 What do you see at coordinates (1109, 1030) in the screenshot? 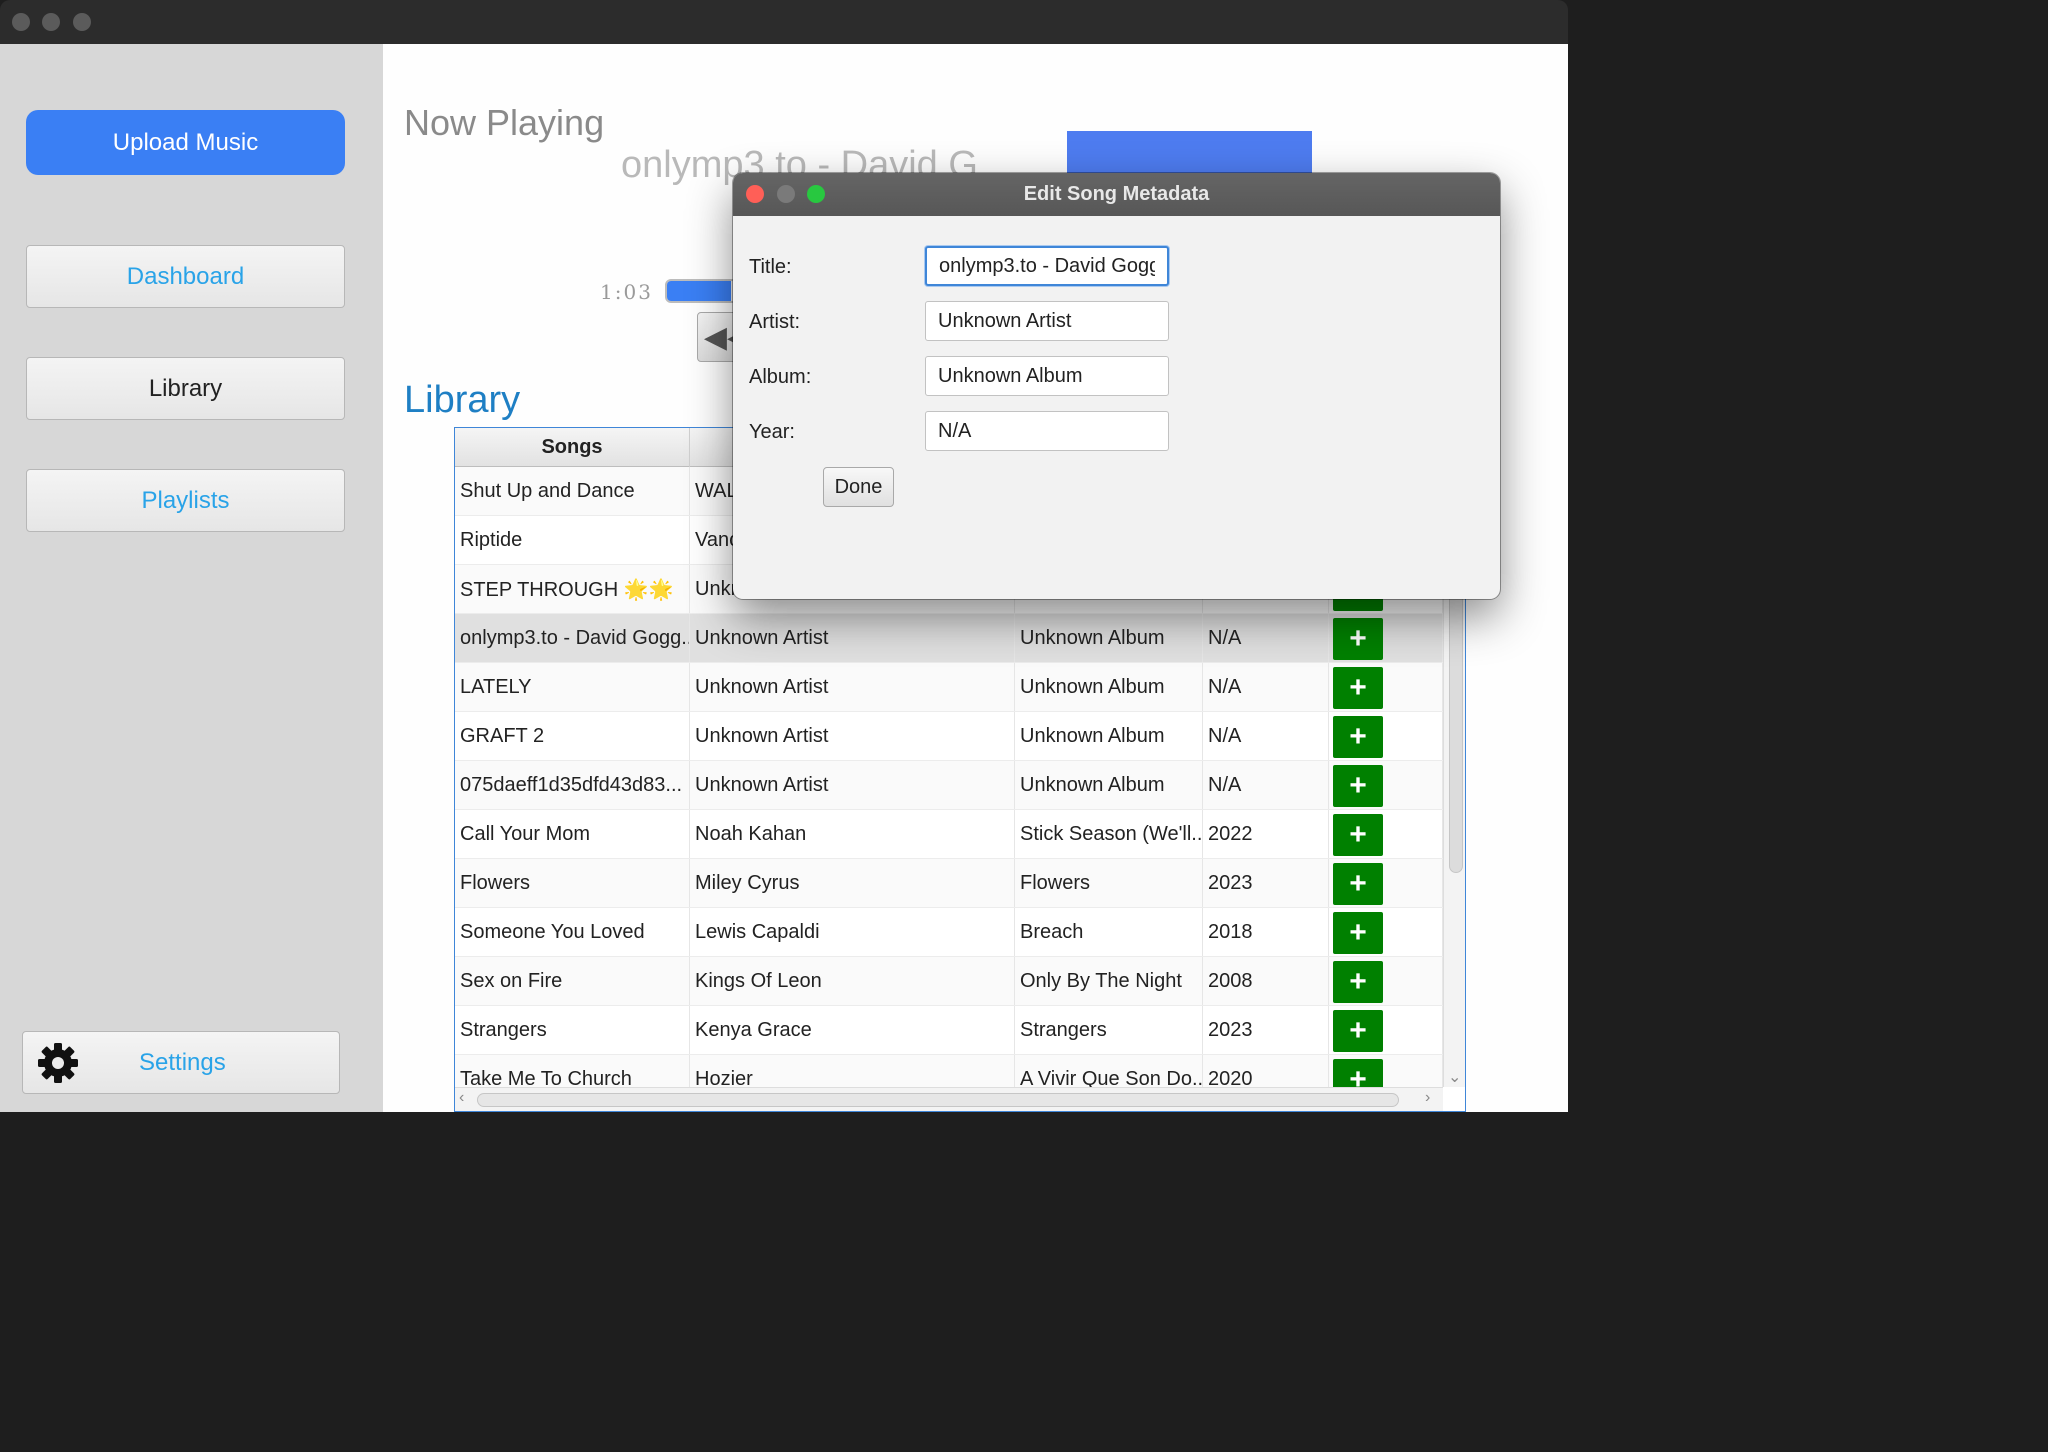
I see `album-cell: Strangers` at bounding box center [1109, 1030].